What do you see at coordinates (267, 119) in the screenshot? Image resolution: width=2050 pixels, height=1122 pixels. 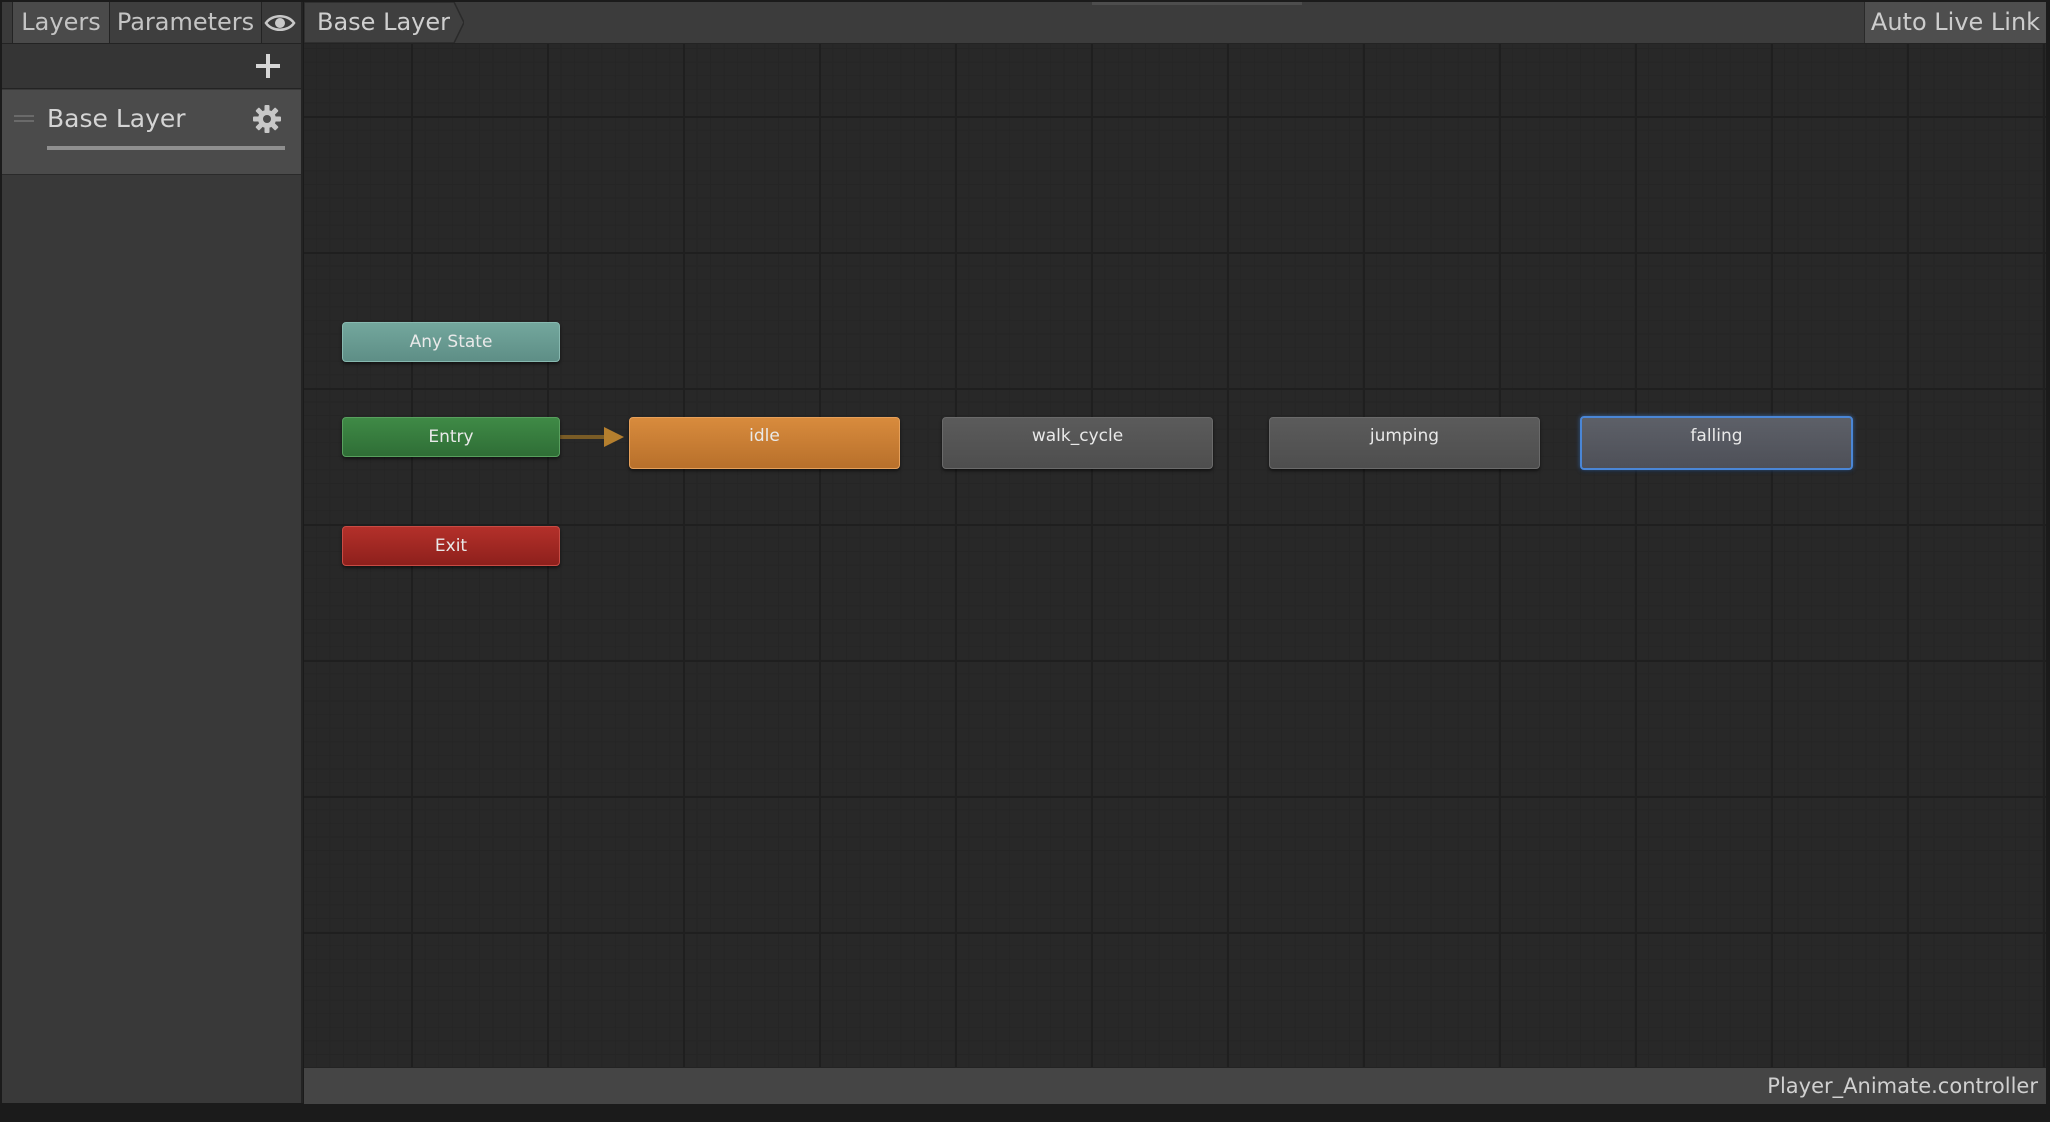 I see `gear-icon` at bounding box center [267, 119].